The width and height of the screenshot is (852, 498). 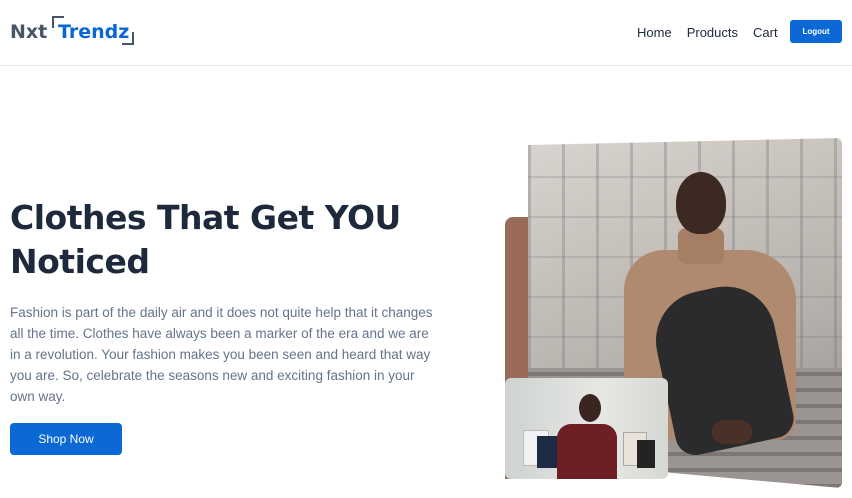 I want to click on nav-cart-link: Cart, so click(x=765, y=32).